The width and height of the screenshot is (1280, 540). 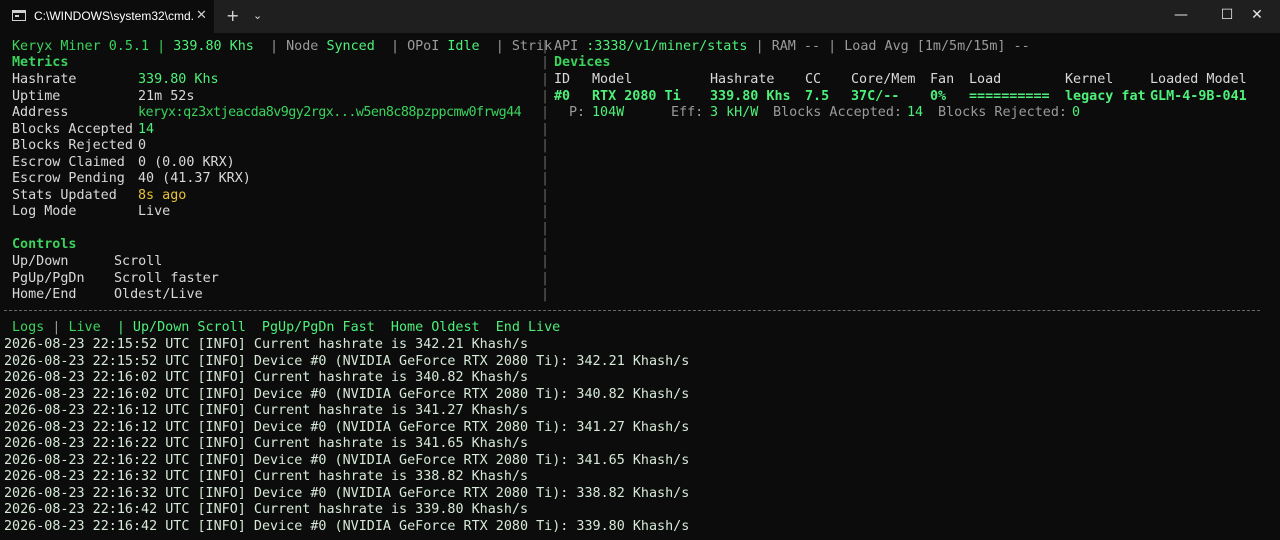 I want to click on metric-row: Escrow Claimed 0 (0.00 KRX), so click(x=123, y=163).